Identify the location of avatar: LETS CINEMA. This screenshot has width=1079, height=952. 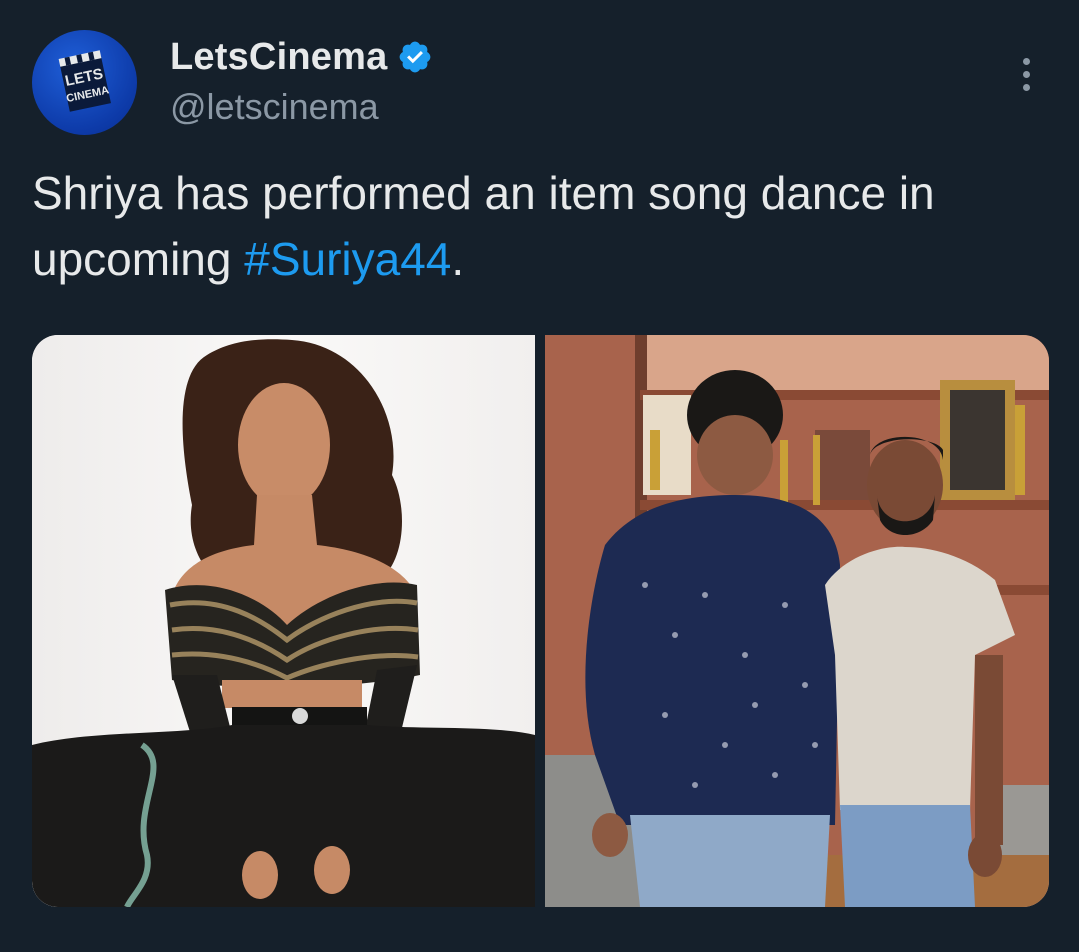
(84, 82).